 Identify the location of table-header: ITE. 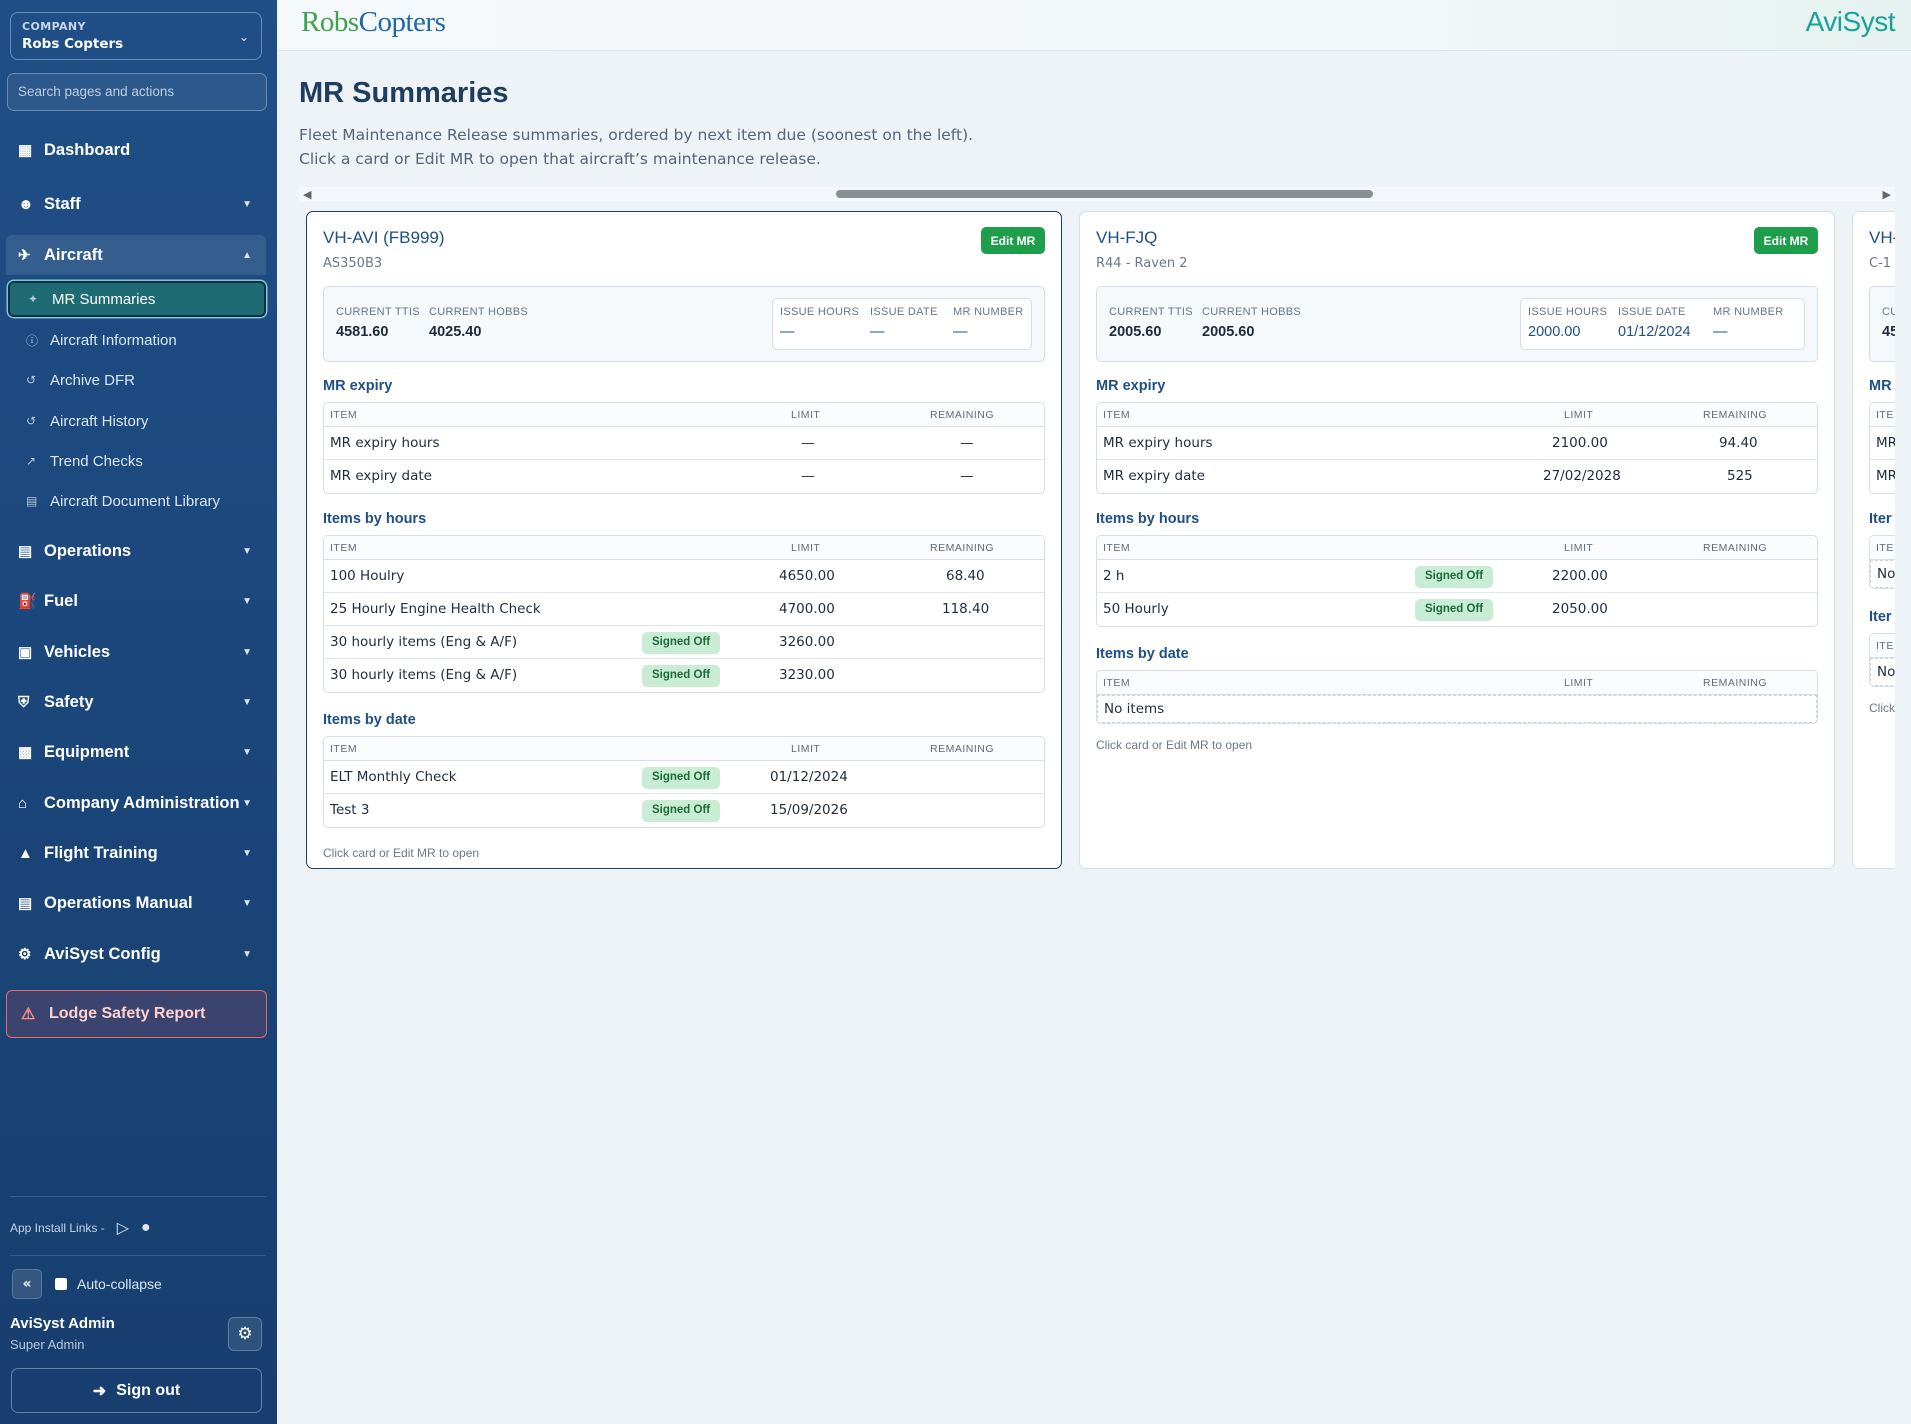
(1882, 646).